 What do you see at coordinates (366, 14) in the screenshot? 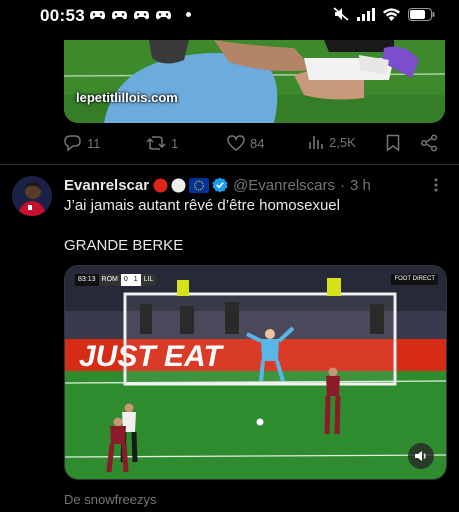
I see `signal-icon` at bounding box center [366, 14].